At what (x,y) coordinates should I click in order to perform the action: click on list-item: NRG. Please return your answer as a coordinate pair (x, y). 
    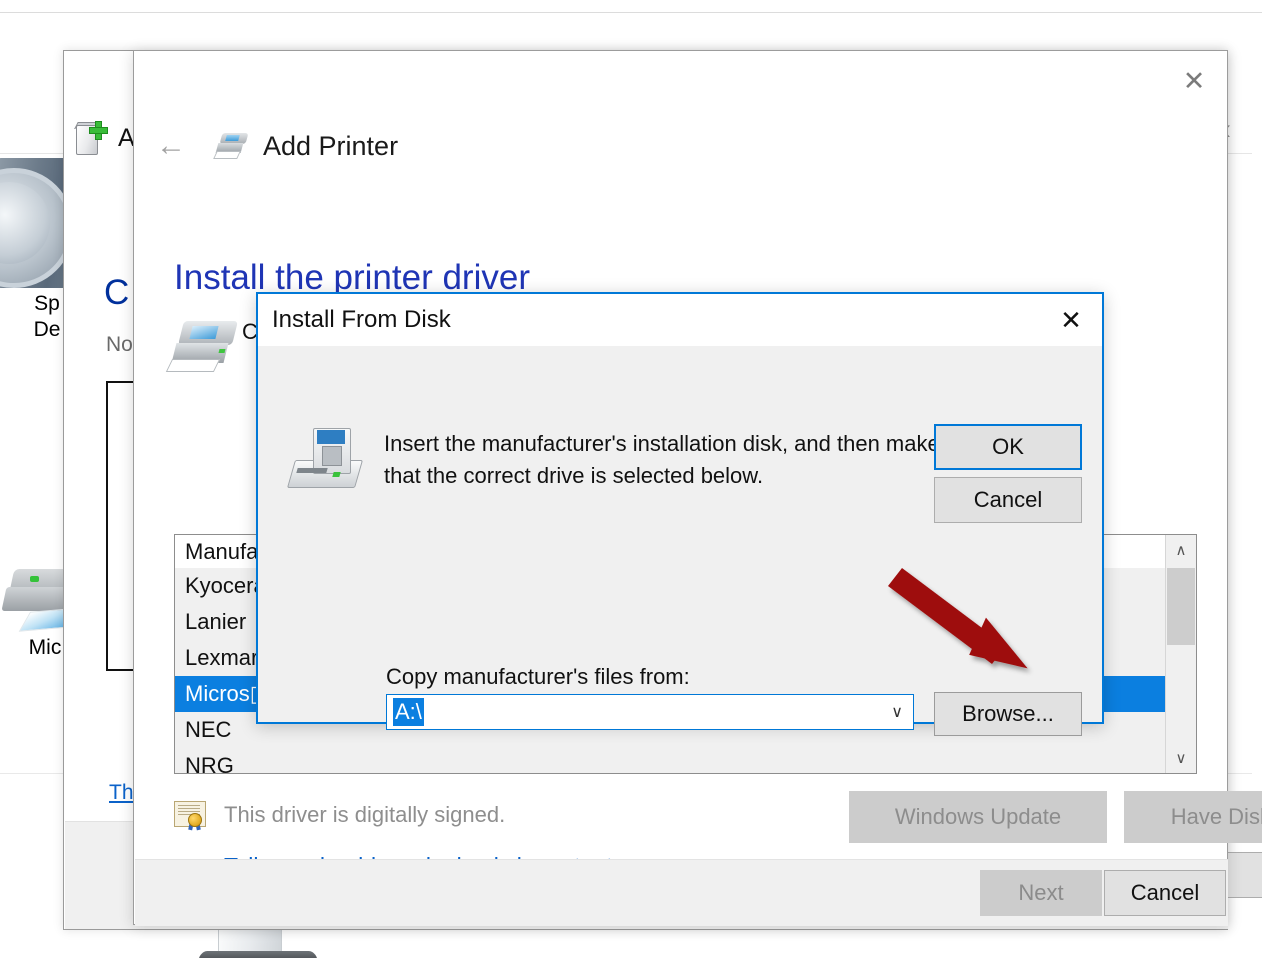
    Looking at the image, I should click on (685, 766).